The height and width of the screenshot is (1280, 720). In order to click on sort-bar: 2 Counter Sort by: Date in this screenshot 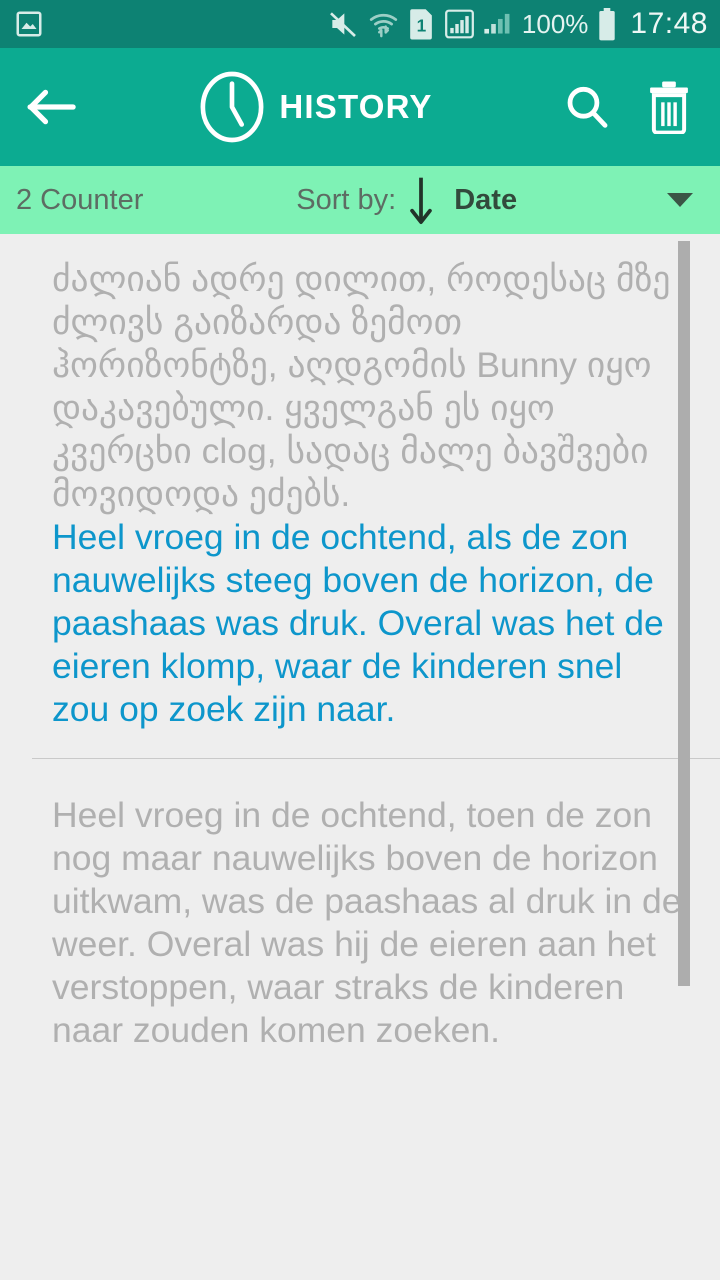, I will do `click(360, 200)`.